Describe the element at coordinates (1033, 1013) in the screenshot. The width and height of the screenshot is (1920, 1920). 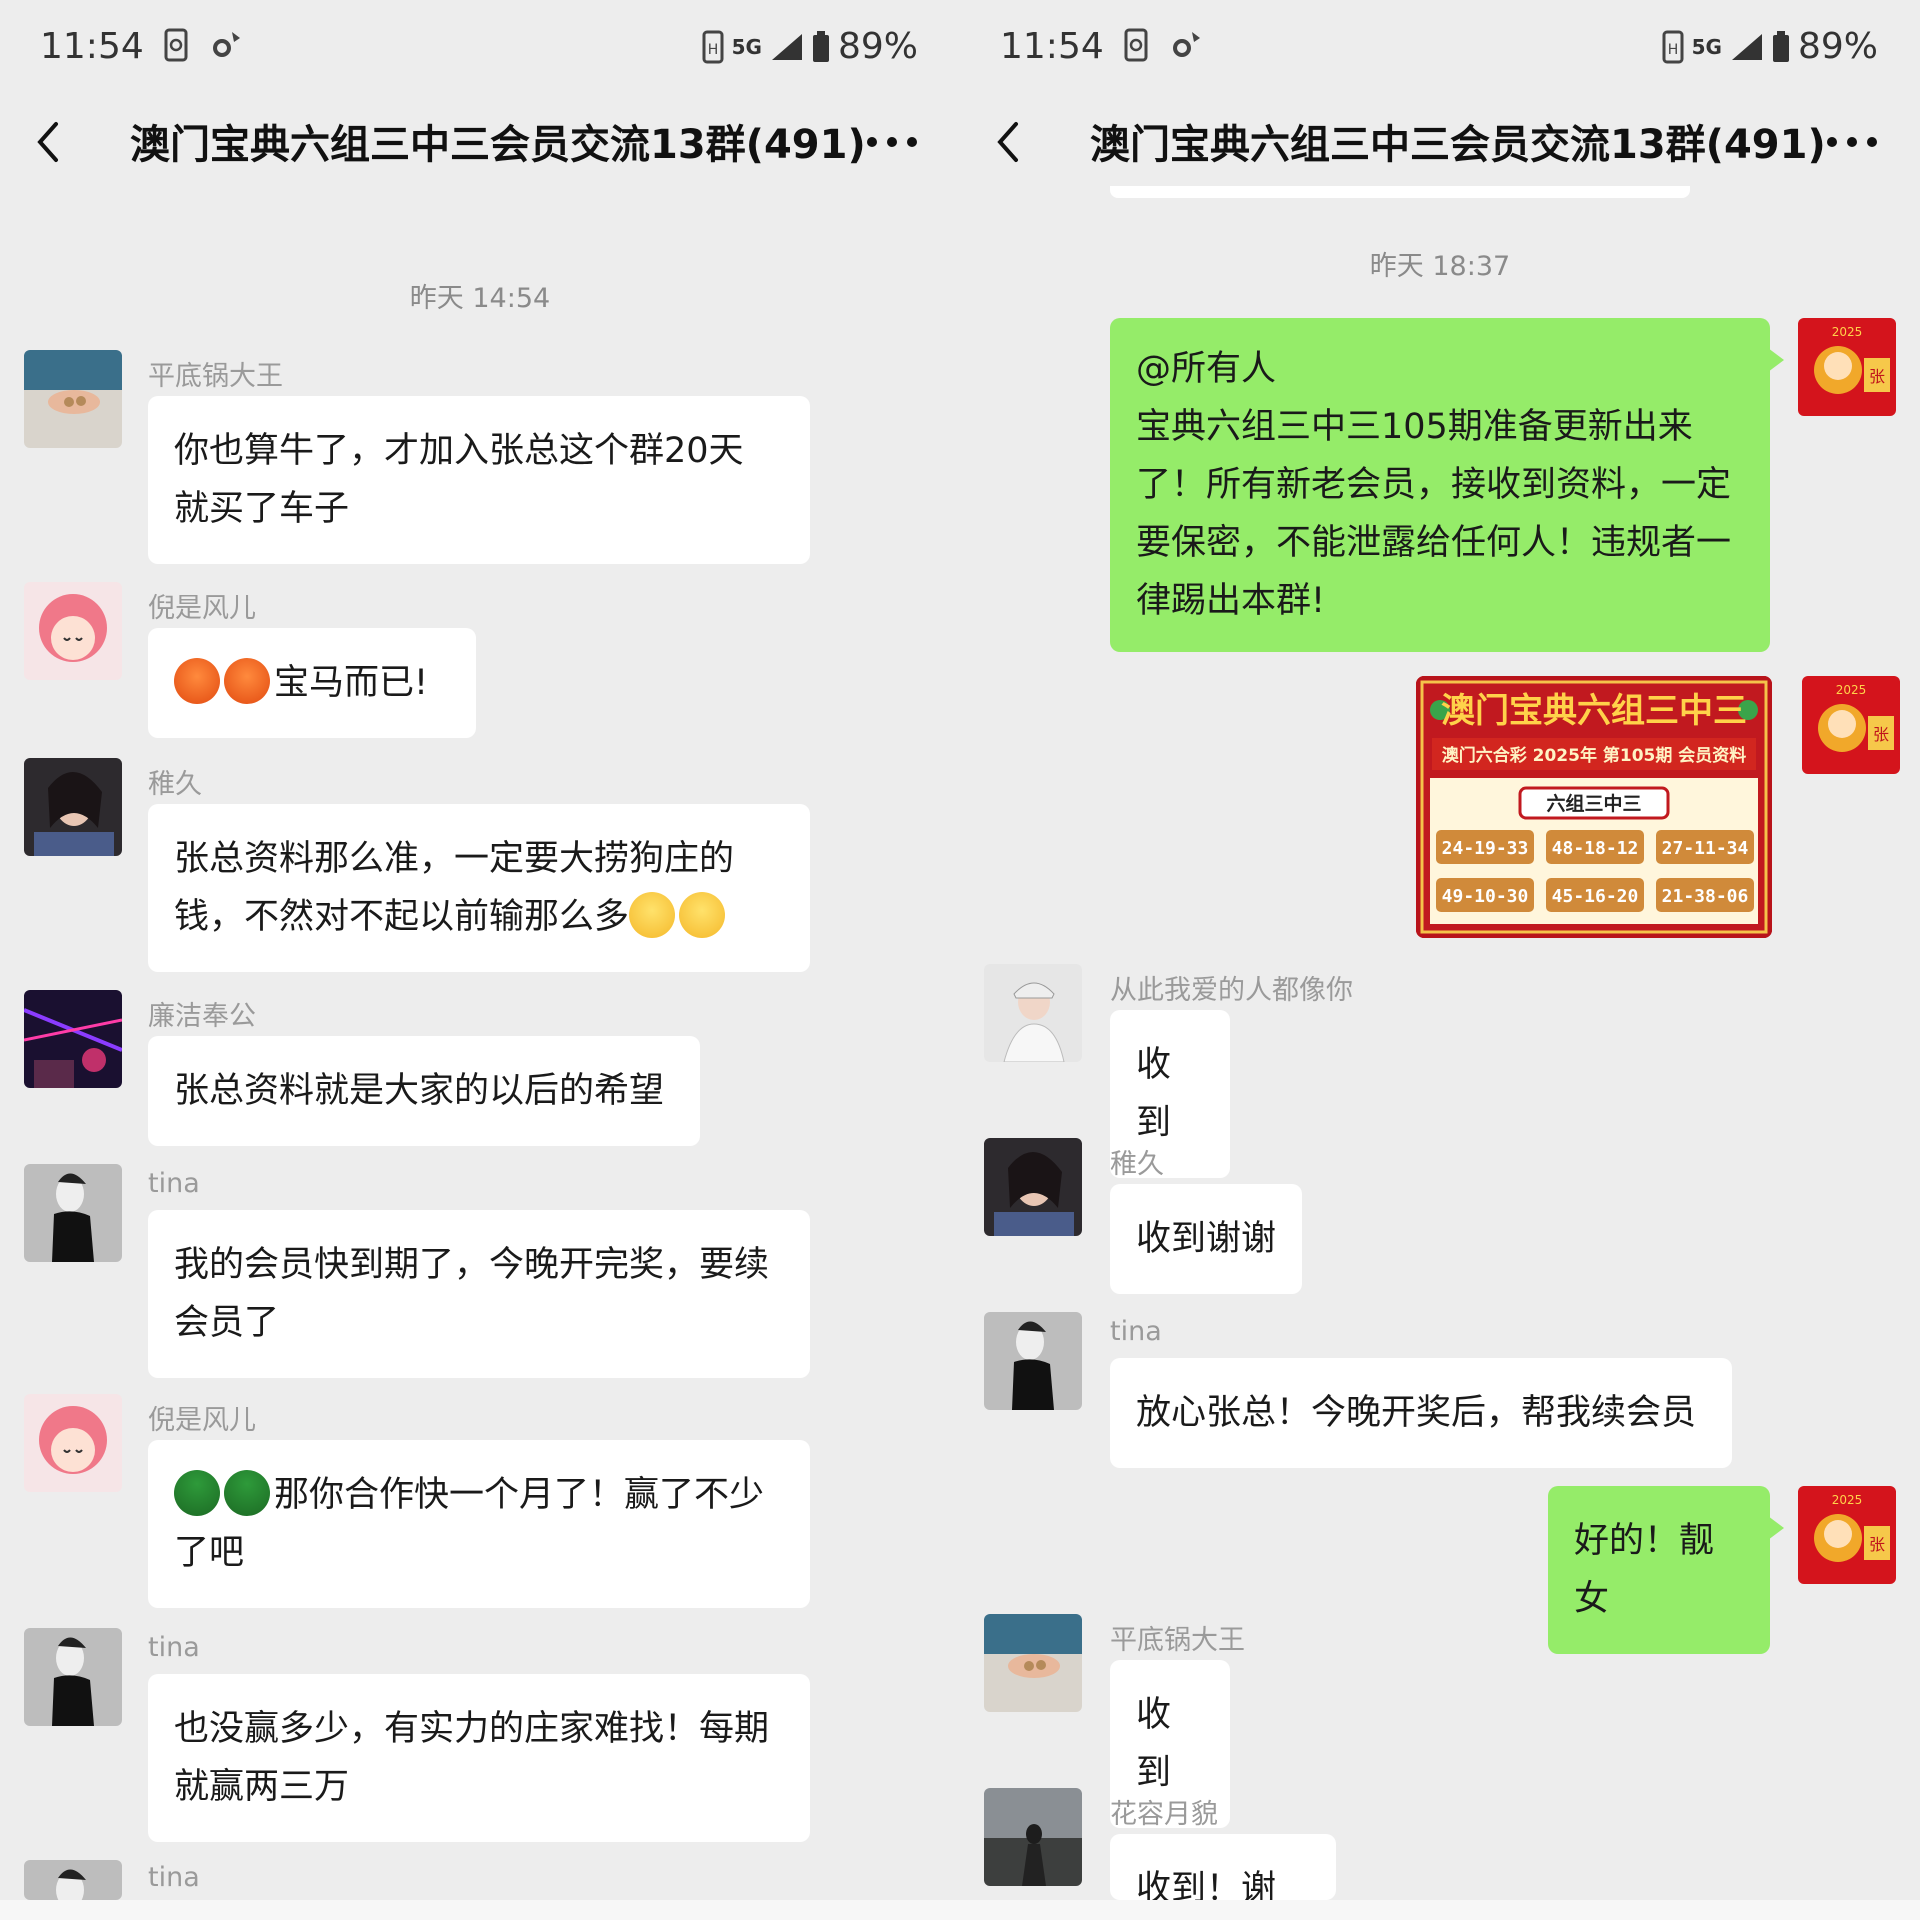
I see `avatar-congciwoaideren` at that location.